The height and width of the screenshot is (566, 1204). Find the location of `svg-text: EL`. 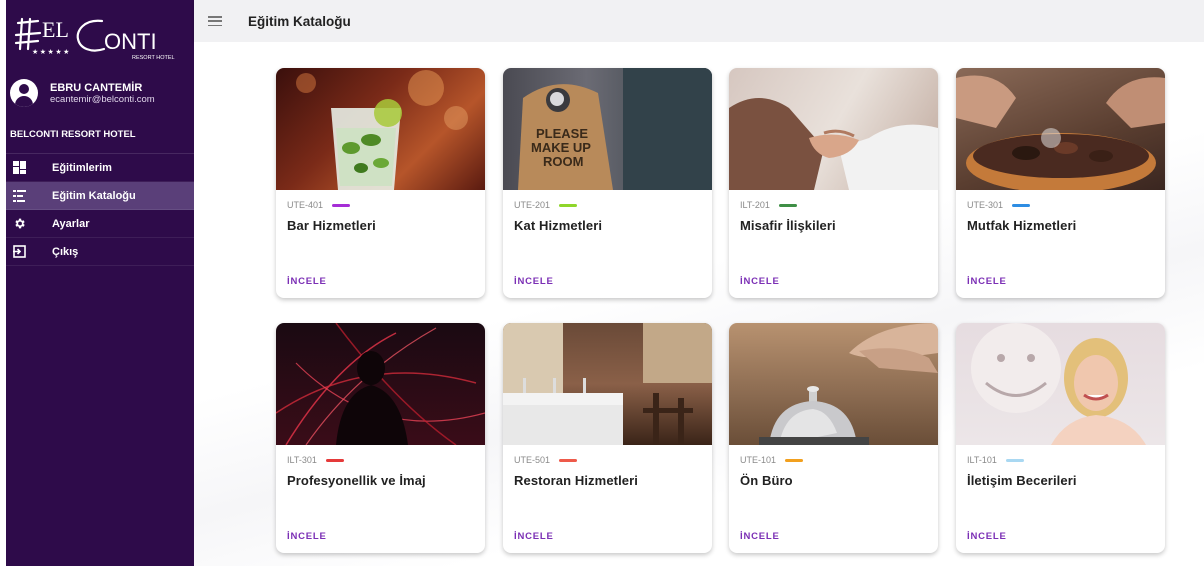

svg-text: EL is located at coordinates (55, 29).